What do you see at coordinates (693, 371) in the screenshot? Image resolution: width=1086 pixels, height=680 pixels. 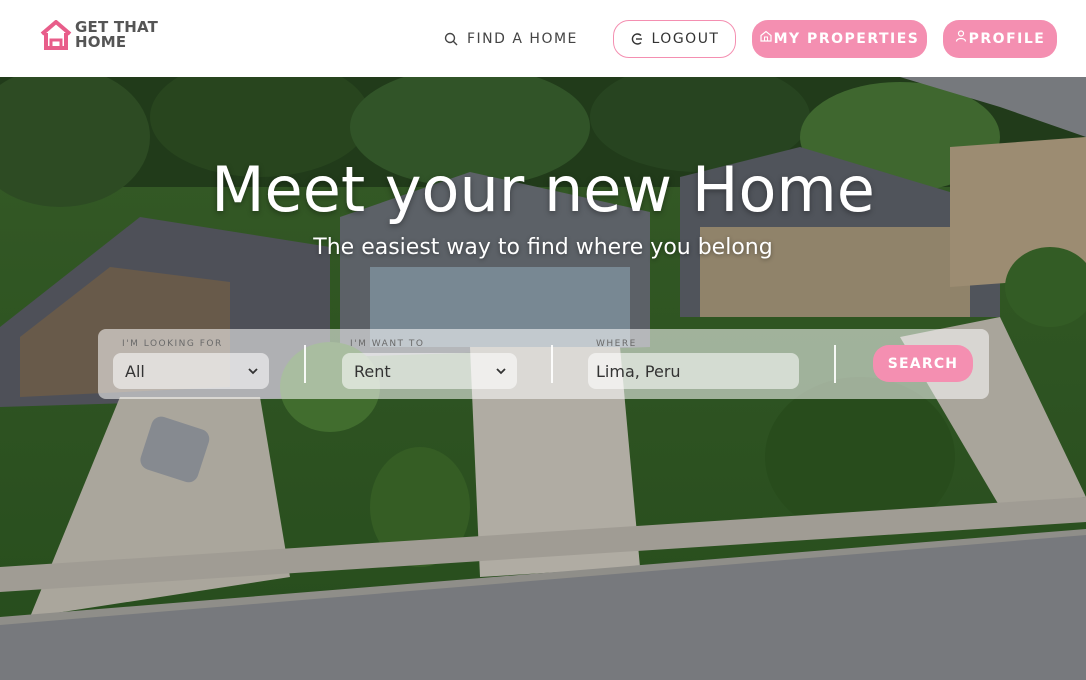 I see `where-input` at bounding box center [693, 371].